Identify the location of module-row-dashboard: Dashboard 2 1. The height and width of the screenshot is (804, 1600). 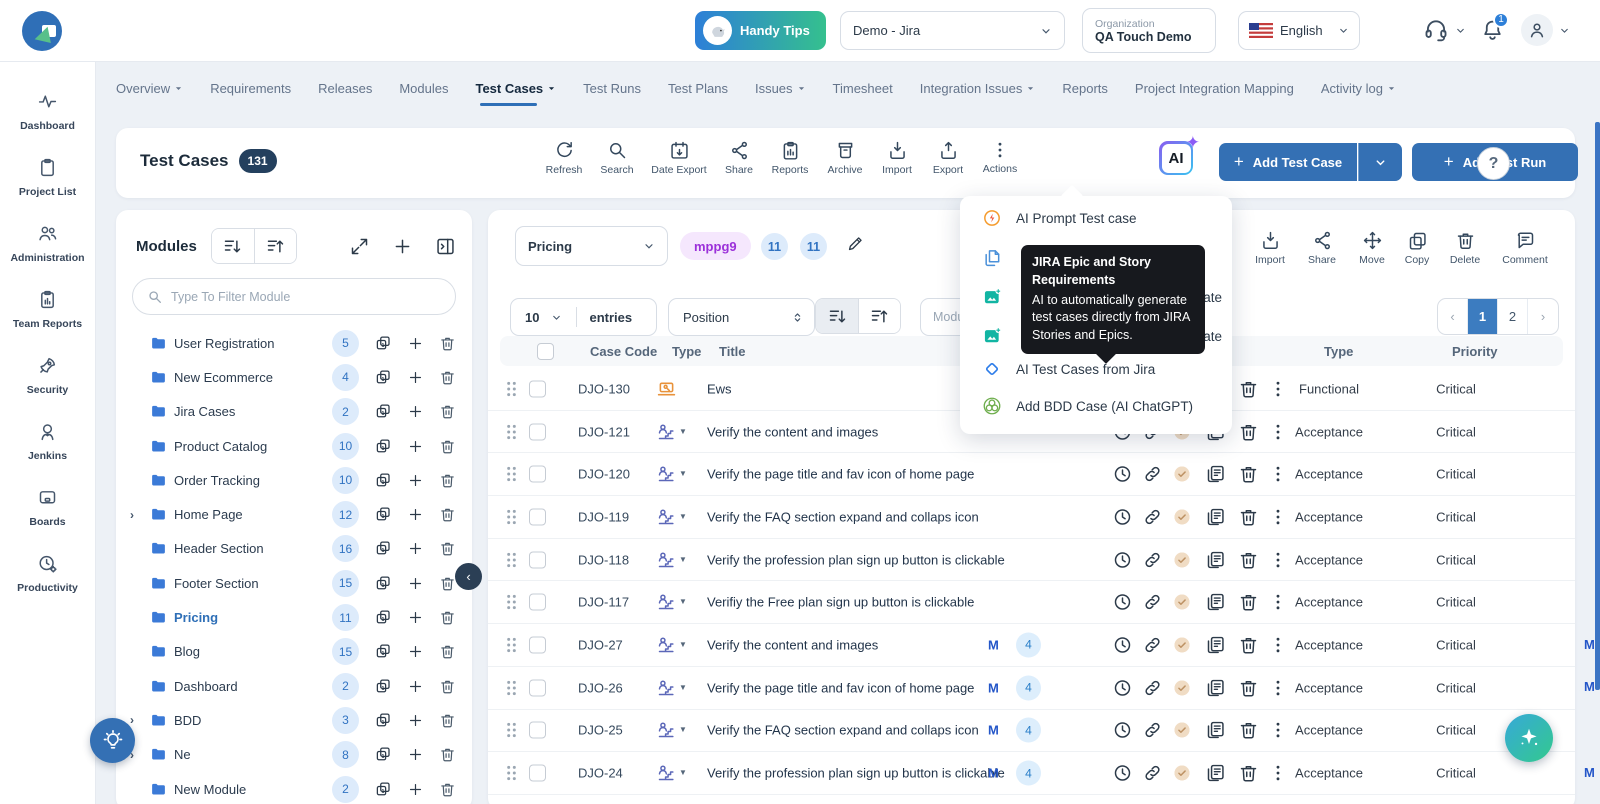
(294, 686).